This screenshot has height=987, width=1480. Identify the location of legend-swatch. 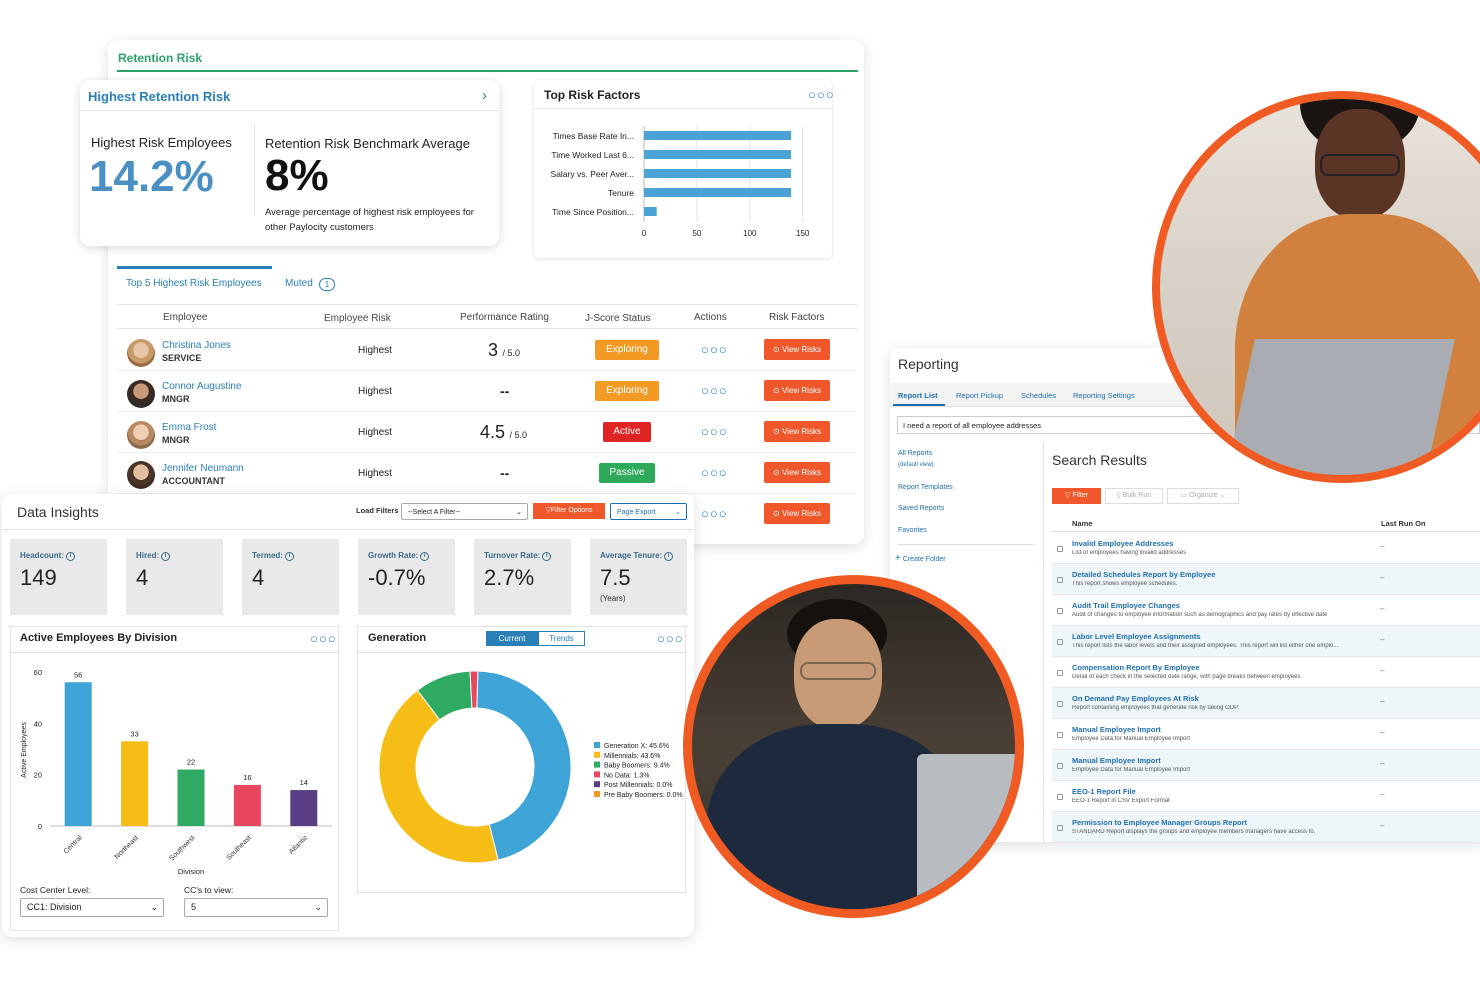
(597, 754).